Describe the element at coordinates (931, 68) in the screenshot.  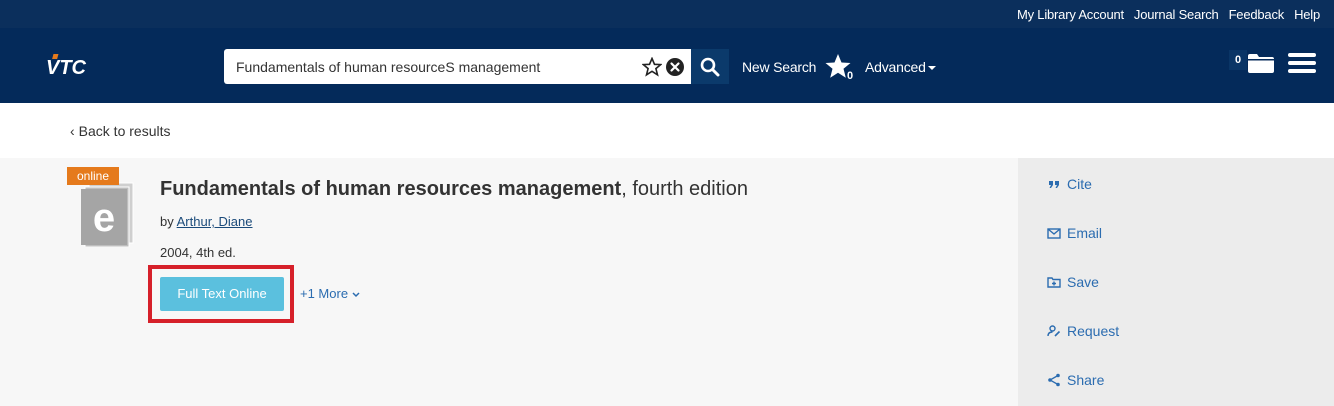
I see `caret-down-icon` at that location.